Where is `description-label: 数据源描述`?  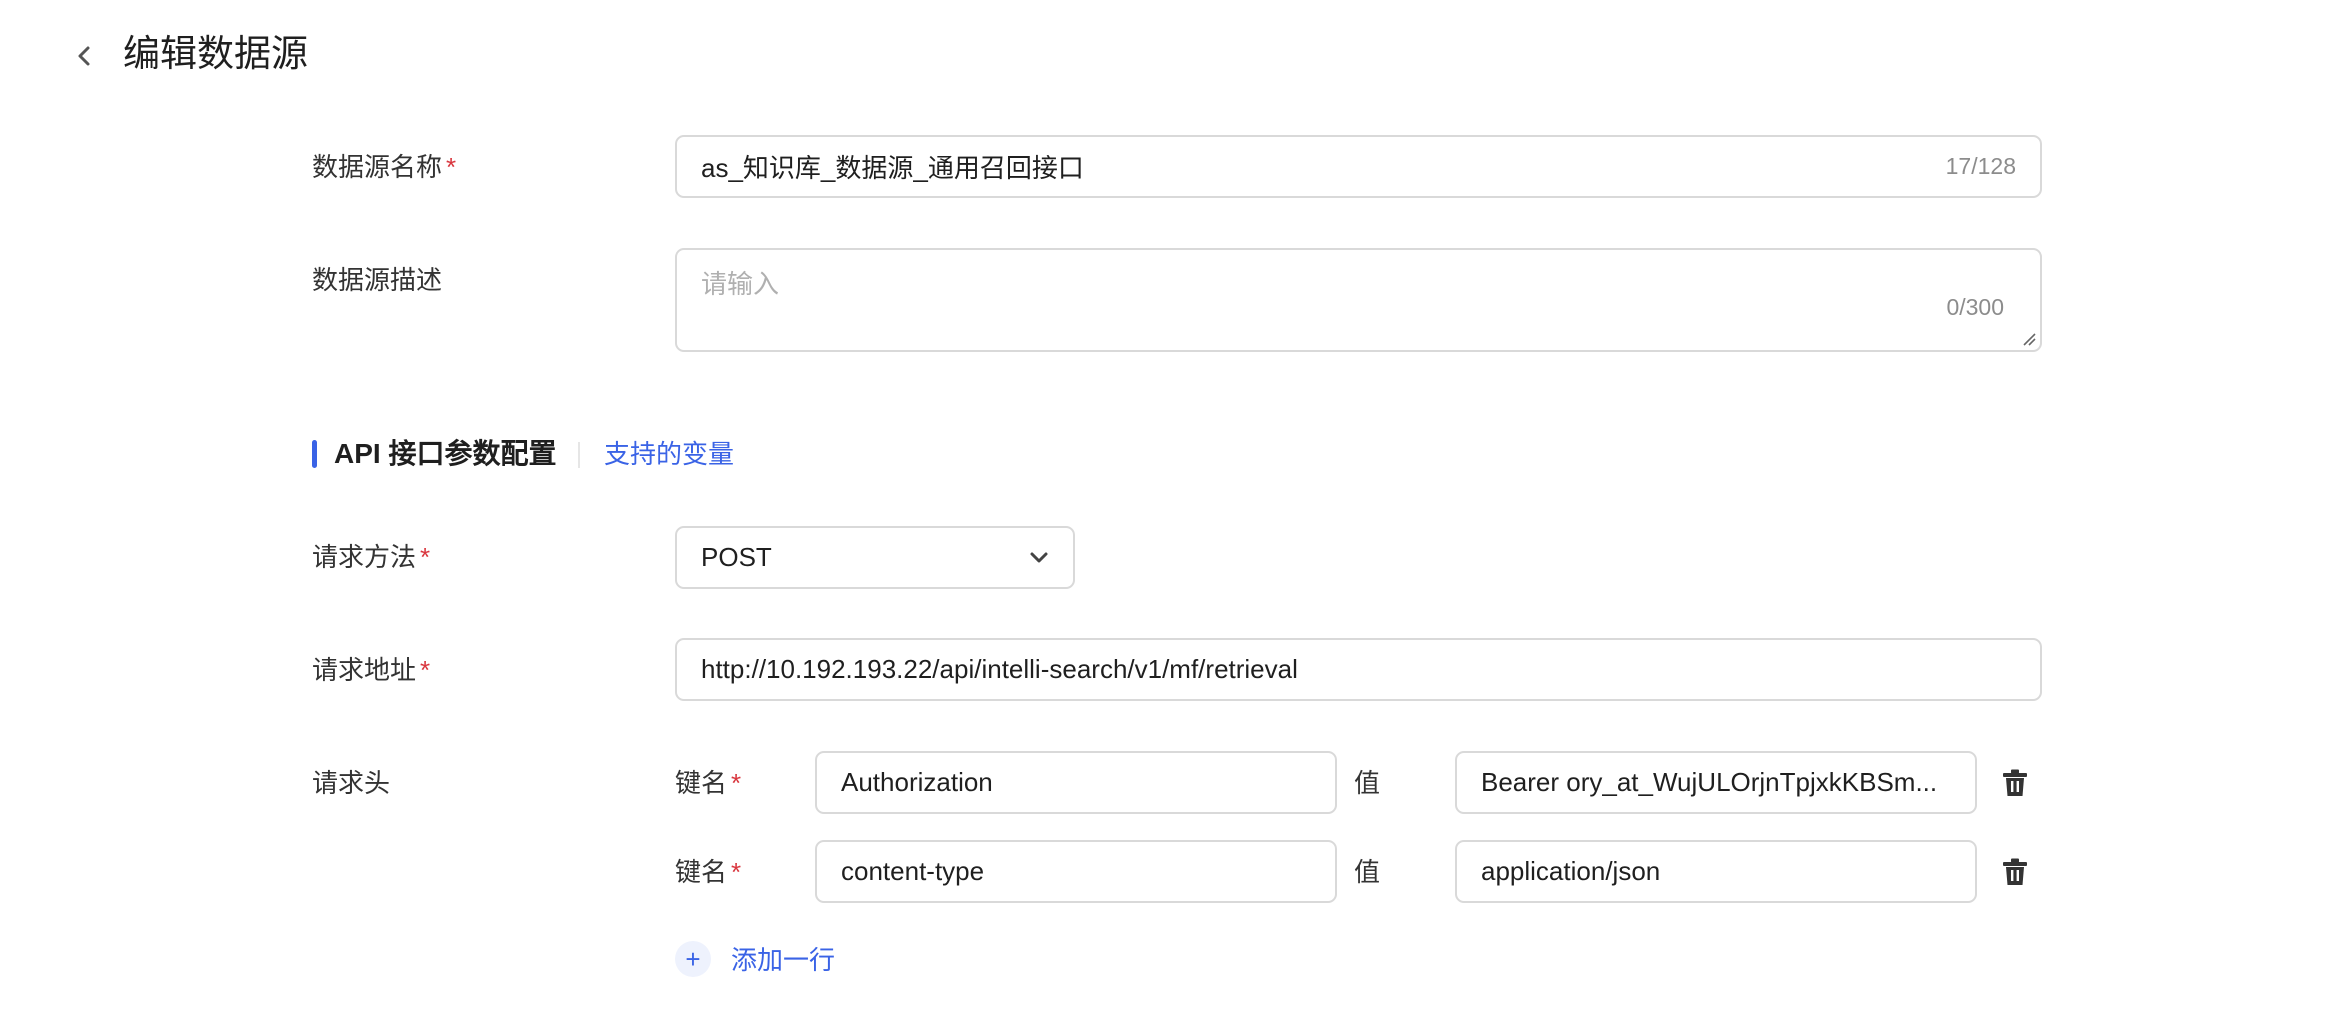 description-label: 数据源描述 is located at coordinates (377, 280).